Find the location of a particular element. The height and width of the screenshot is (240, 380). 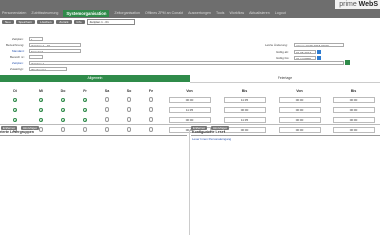

table-row: 00:0000:0000:0000:00 is located at coordinates (190, 130).